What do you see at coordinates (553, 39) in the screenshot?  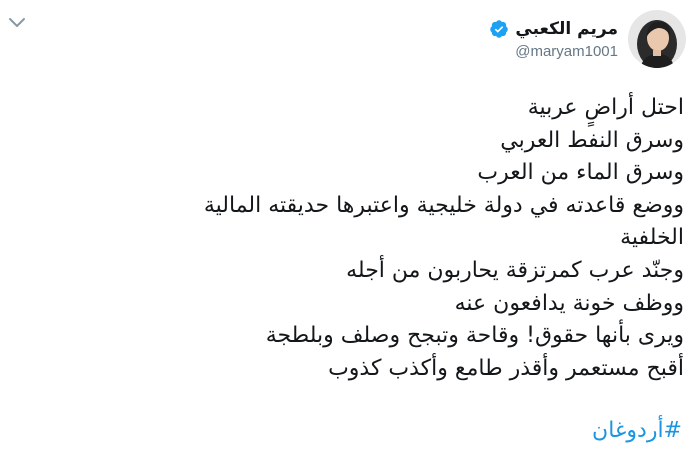 I see `user-names: مريم الكعبي @maryam1001` at bounding box center [553, 39].